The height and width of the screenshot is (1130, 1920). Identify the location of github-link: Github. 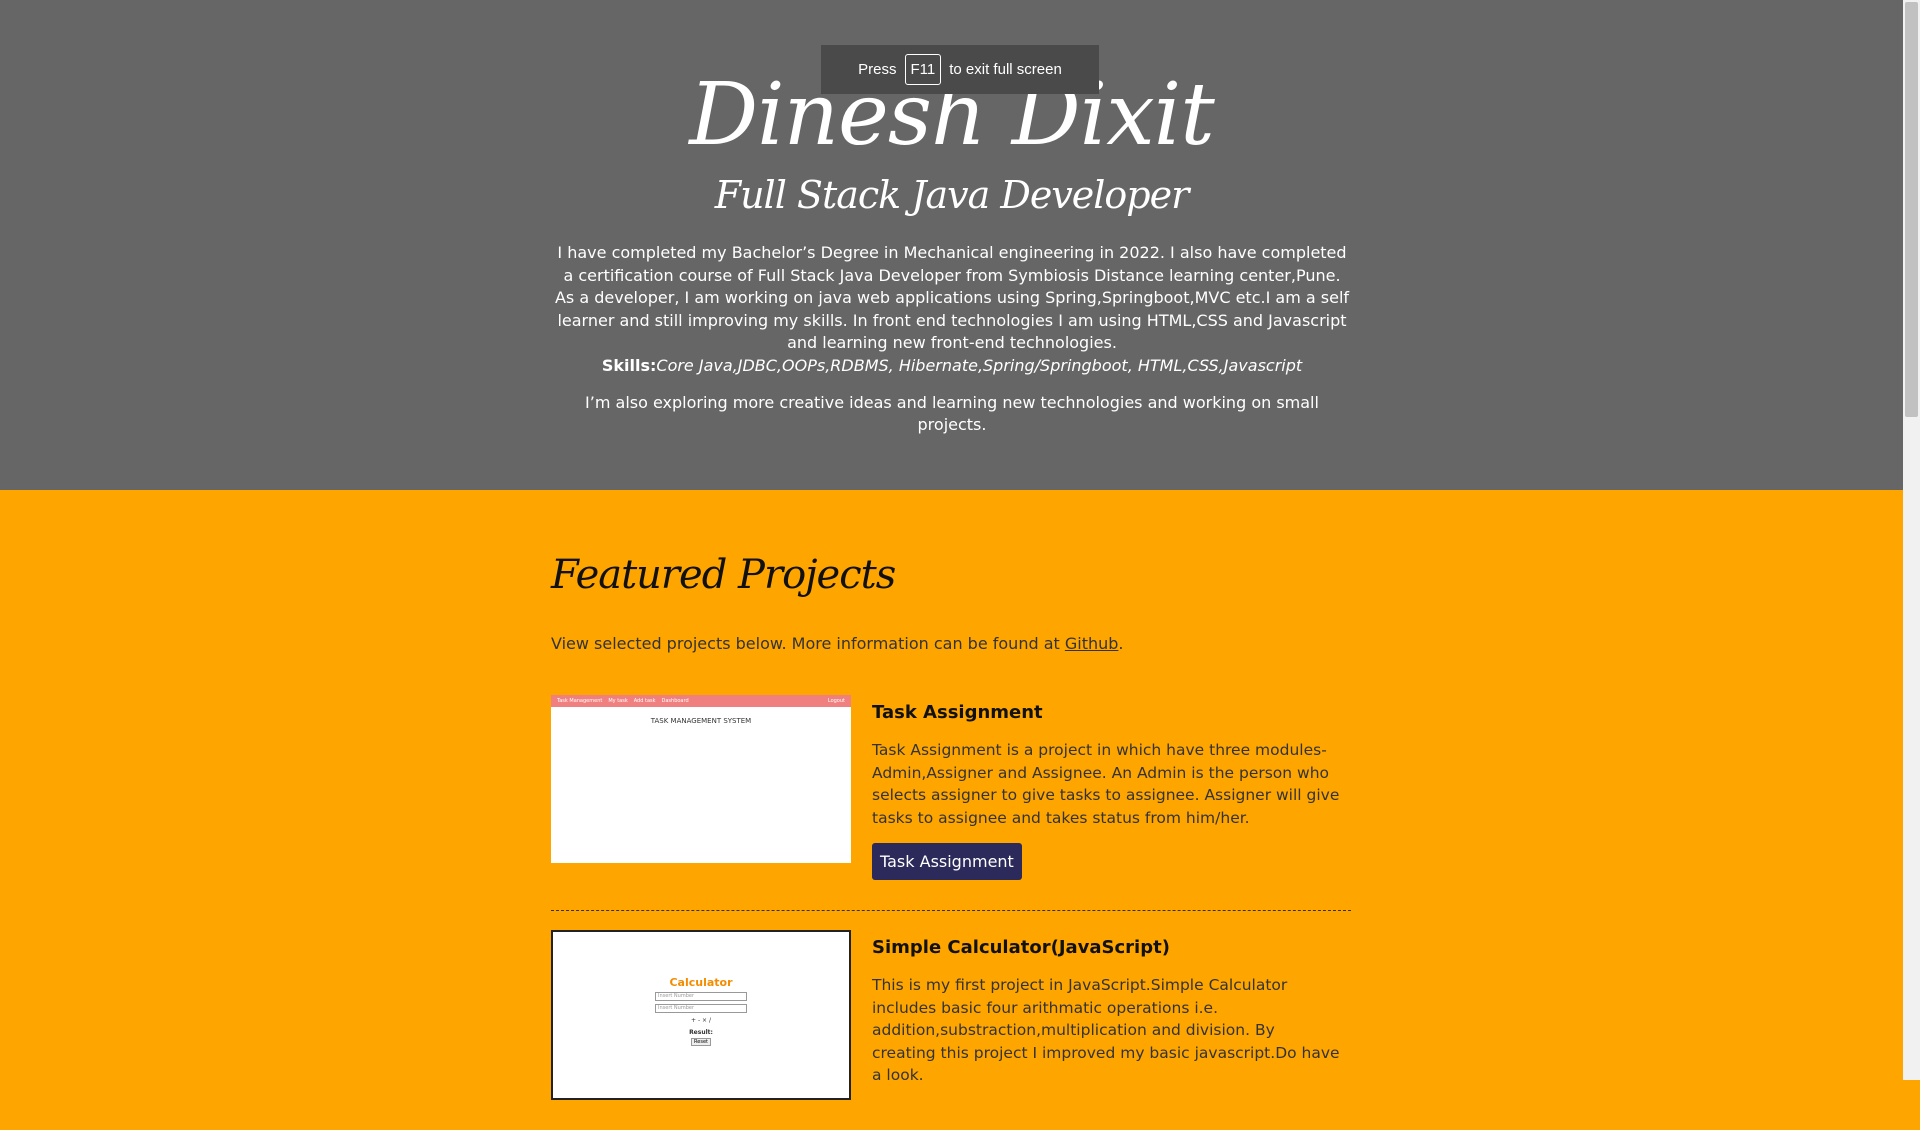
(1092, 643).